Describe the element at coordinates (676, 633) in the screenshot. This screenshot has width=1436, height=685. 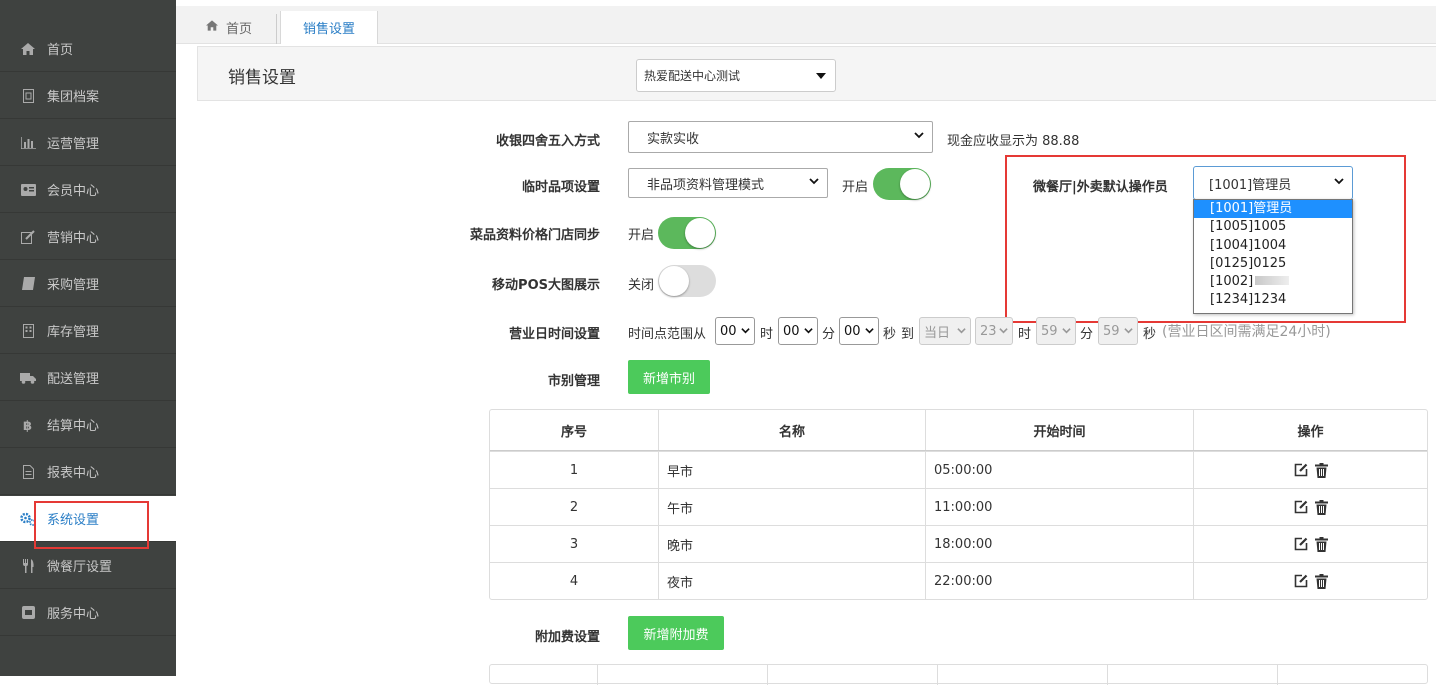
I see `add-surcharge-button: 新增附加费` at that location.